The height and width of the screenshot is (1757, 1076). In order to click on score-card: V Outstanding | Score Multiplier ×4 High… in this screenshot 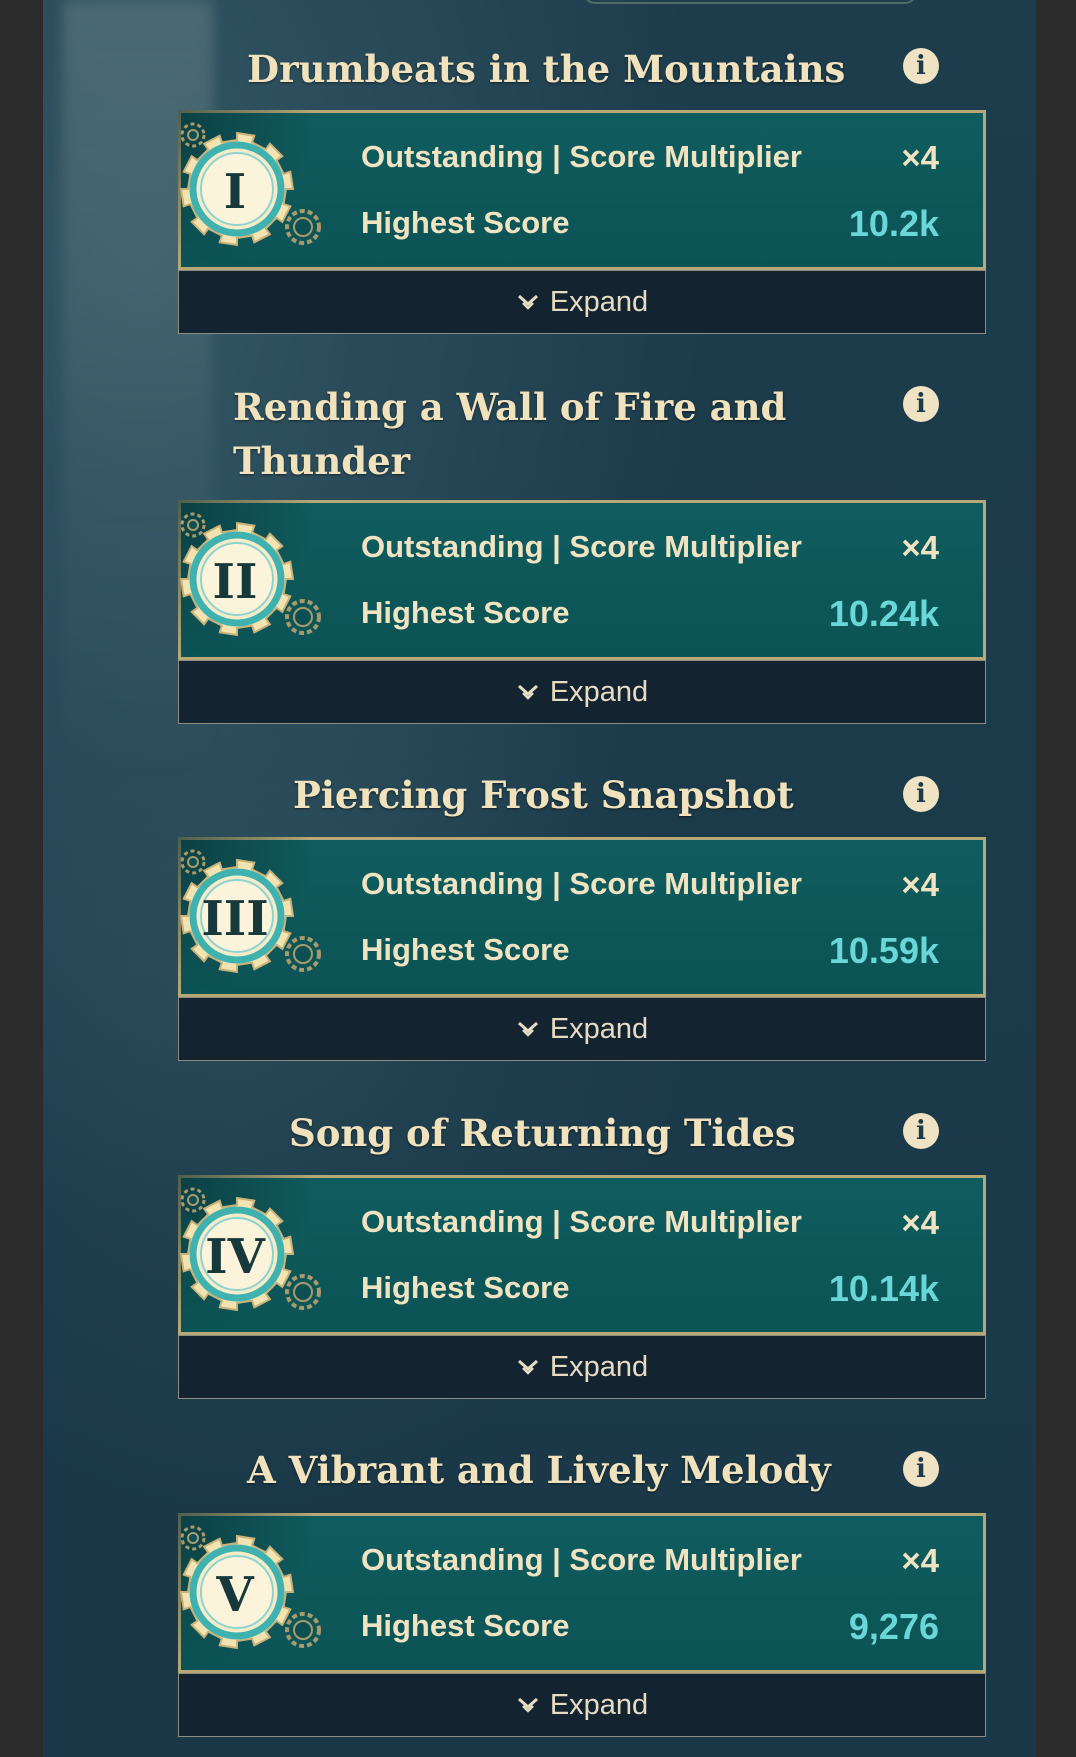, I will do `click(582, 1593)`.